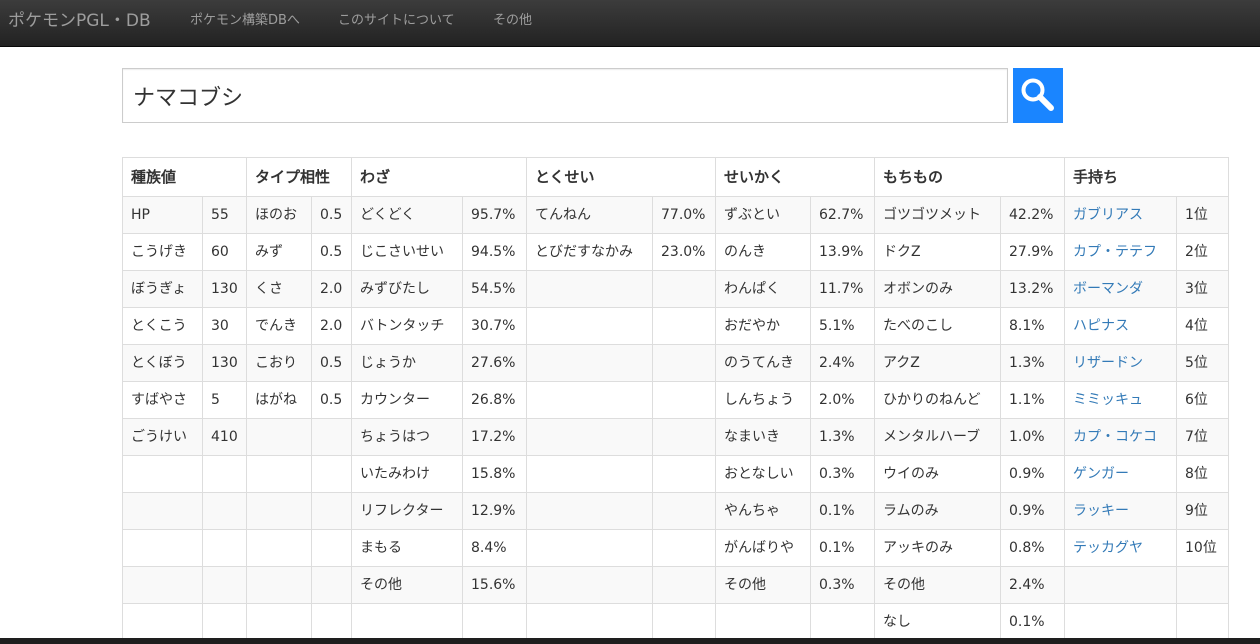  I want to click on stat-name-cell, so click(162, 622).